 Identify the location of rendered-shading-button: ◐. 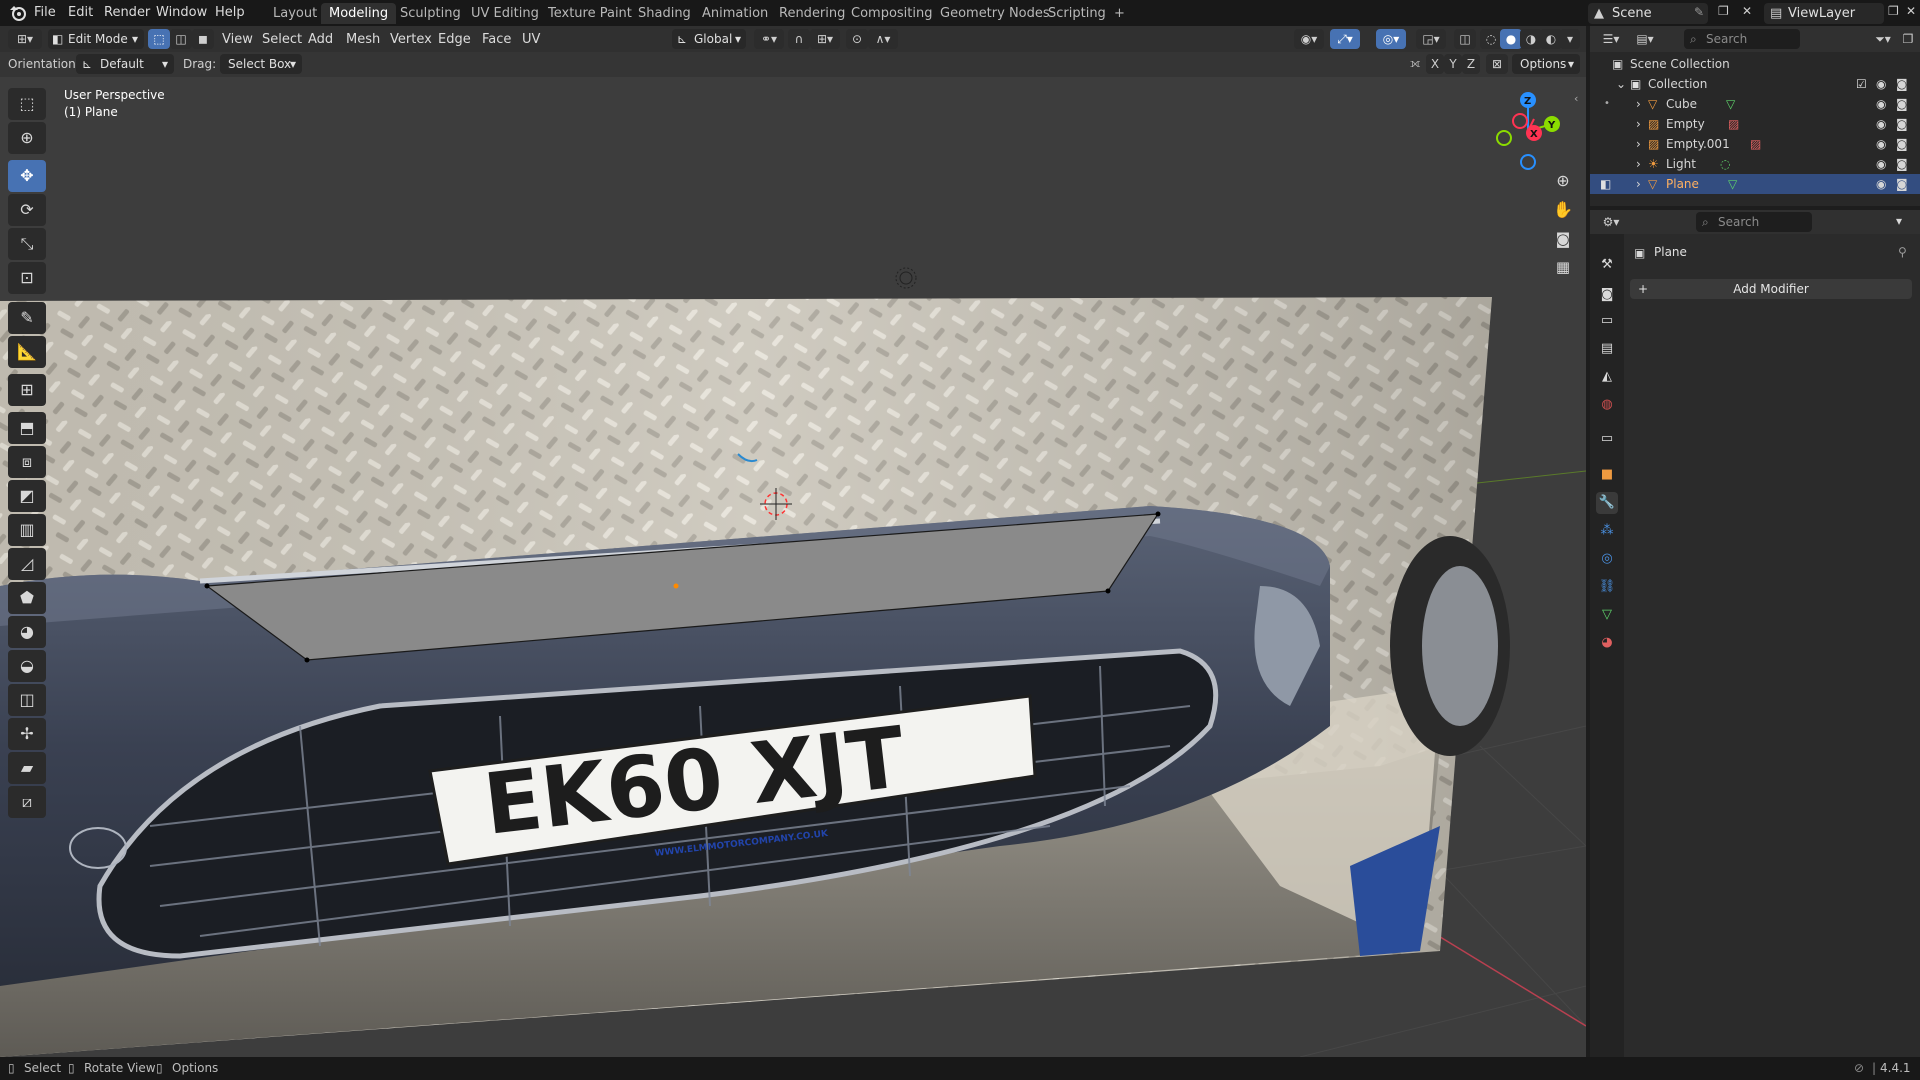
(1551, 39).